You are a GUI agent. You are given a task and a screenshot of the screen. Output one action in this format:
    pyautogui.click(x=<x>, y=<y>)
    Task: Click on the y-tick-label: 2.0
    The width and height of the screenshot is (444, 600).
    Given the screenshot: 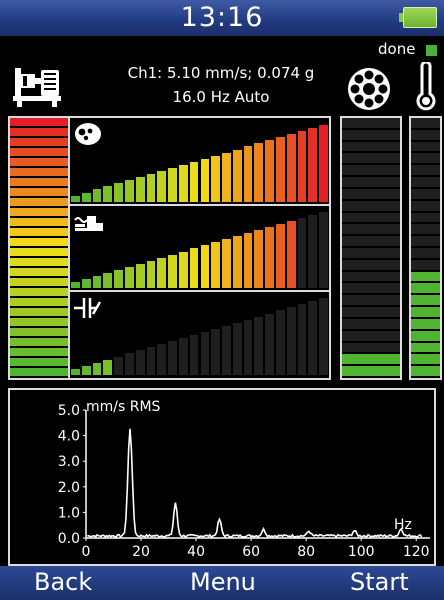 What is the action you would take?
    pyautogui.click(x=69, y=488)
    